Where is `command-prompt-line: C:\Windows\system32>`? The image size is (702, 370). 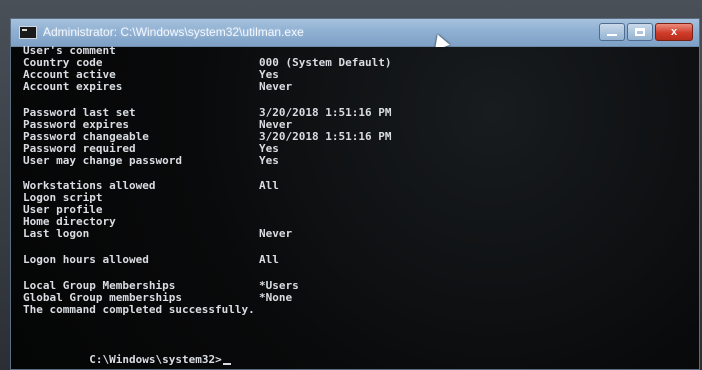
command-prompt-line: C:\Windows\system32> is located at coordinates (353, 354).